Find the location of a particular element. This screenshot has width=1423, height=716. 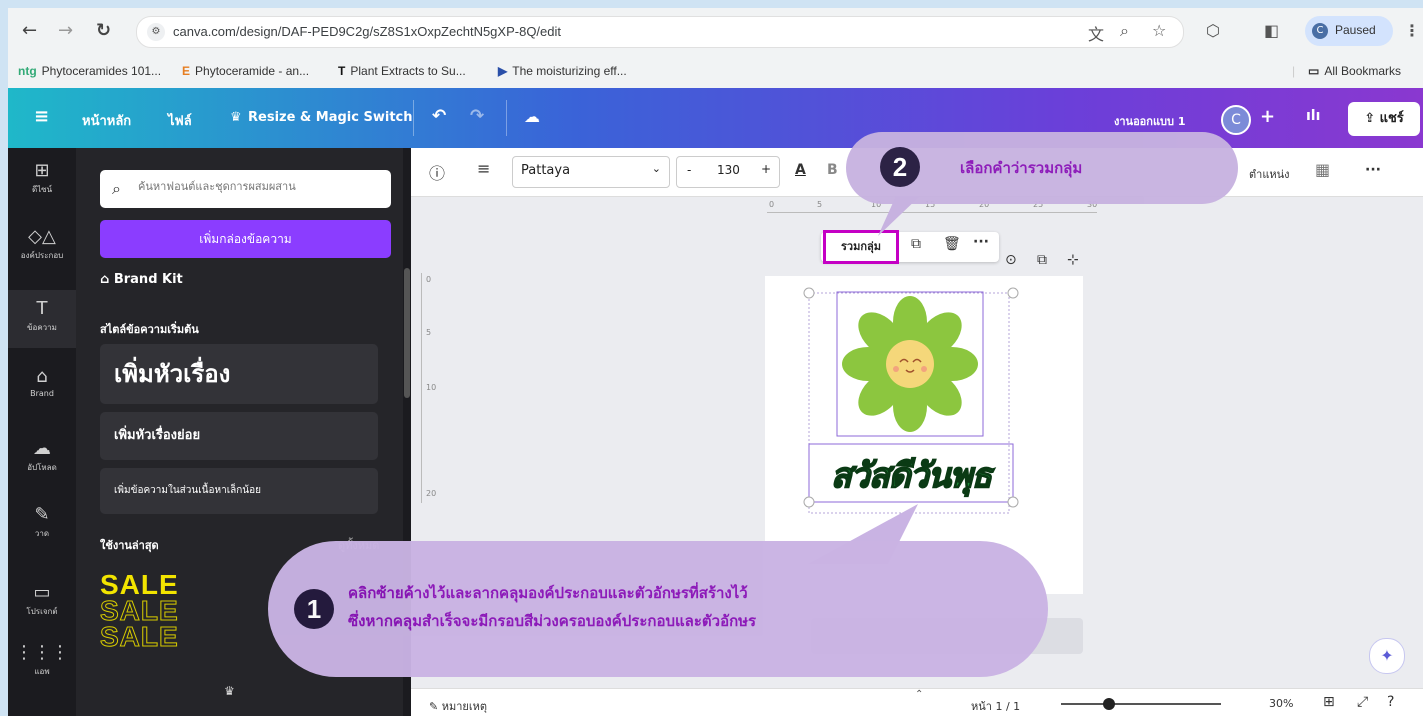

design-title: งานออกแบบ 1 is located at coordinates (1149, 121).